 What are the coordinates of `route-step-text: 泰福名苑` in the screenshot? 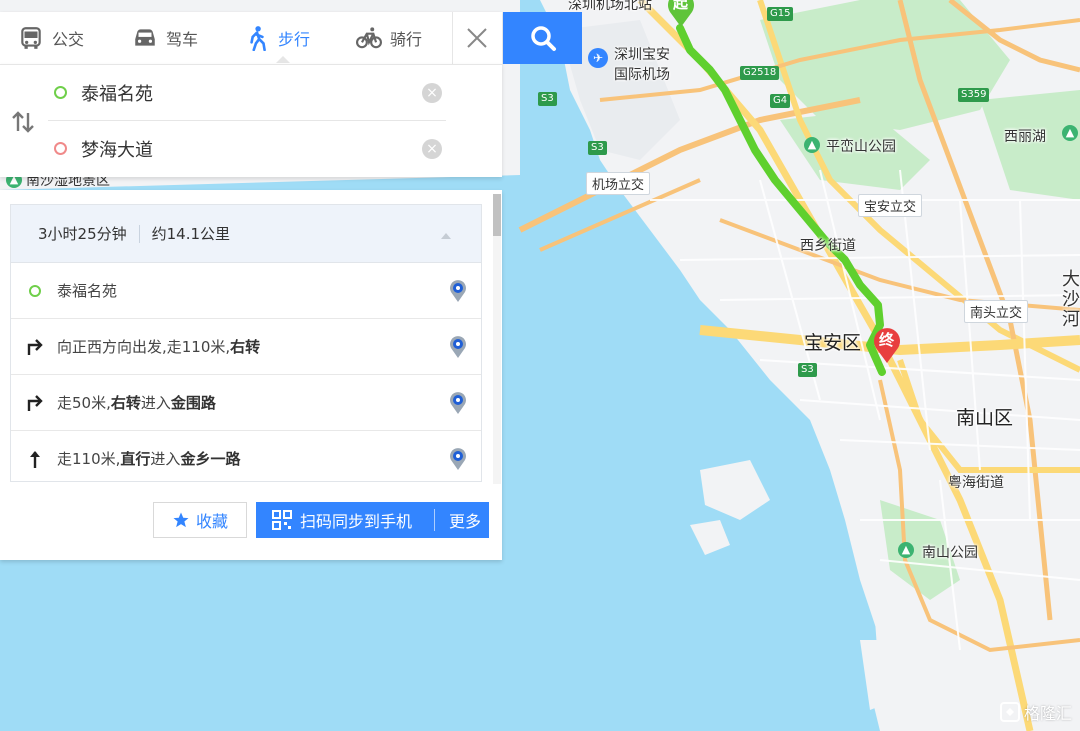 It's located at (87, 290).